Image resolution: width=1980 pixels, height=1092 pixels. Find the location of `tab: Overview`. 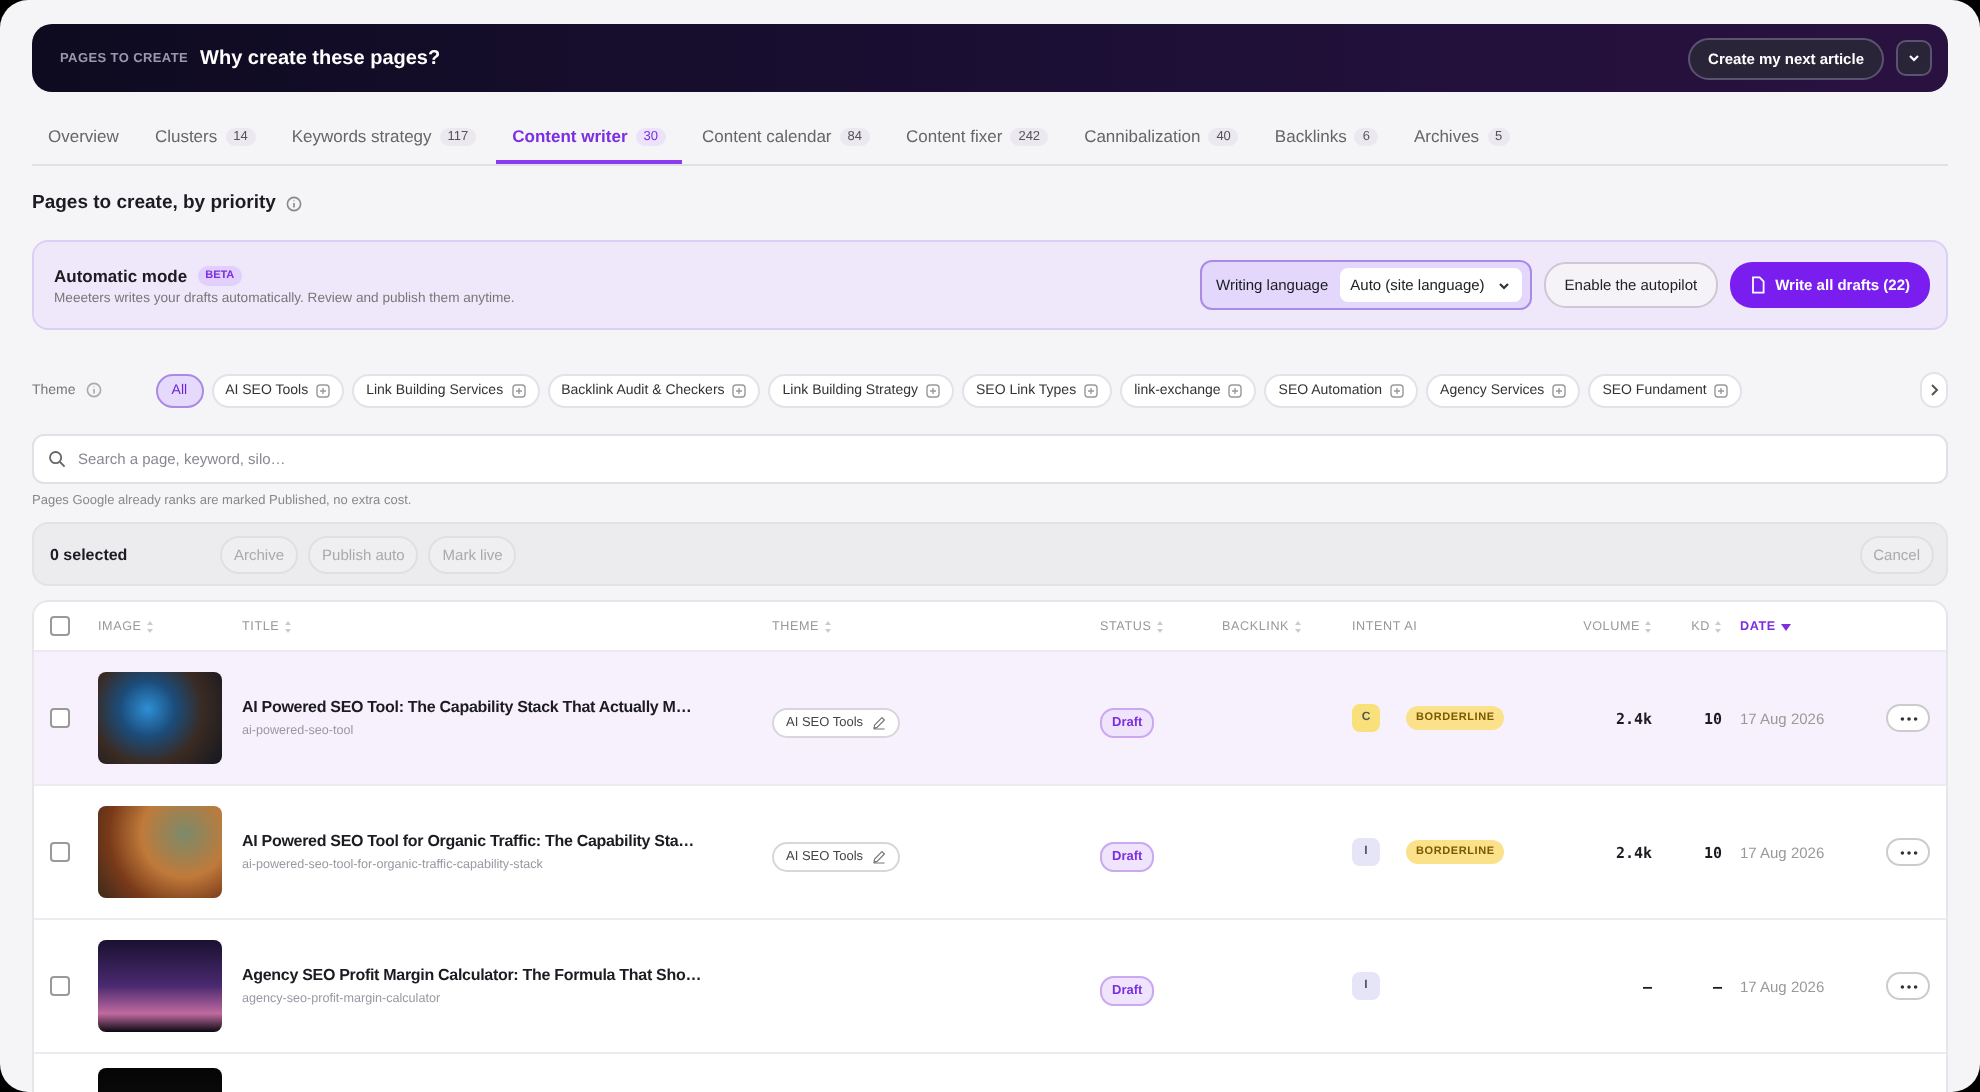

tab: Overview is located at coordinates (83, 138).